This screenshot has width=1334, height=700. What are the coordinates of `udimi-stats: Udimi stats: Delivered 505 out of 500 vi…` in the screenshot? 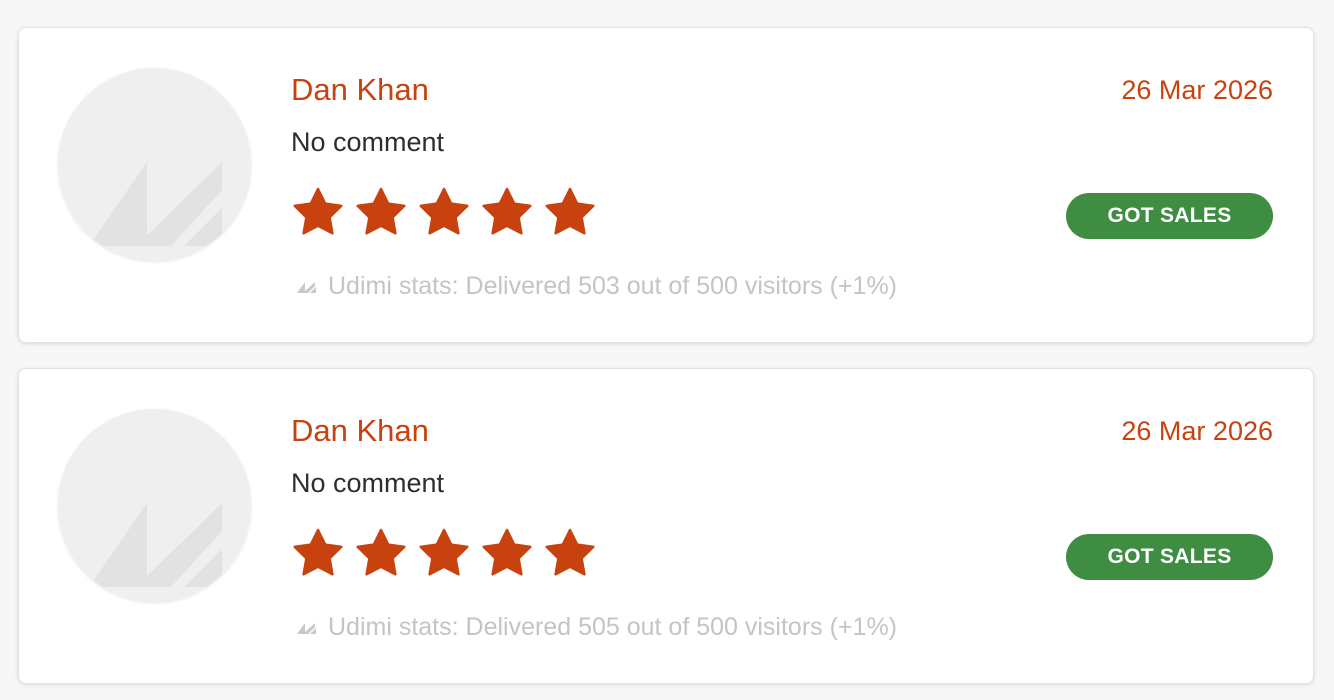 It's located at (596, 627).